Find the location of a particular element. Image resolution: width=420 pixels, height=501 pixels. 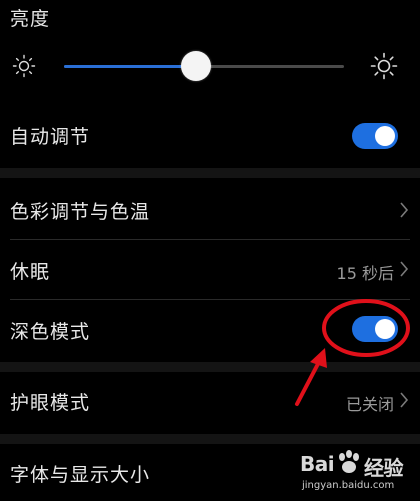

paw-icon is located at coordinates (349, 461).